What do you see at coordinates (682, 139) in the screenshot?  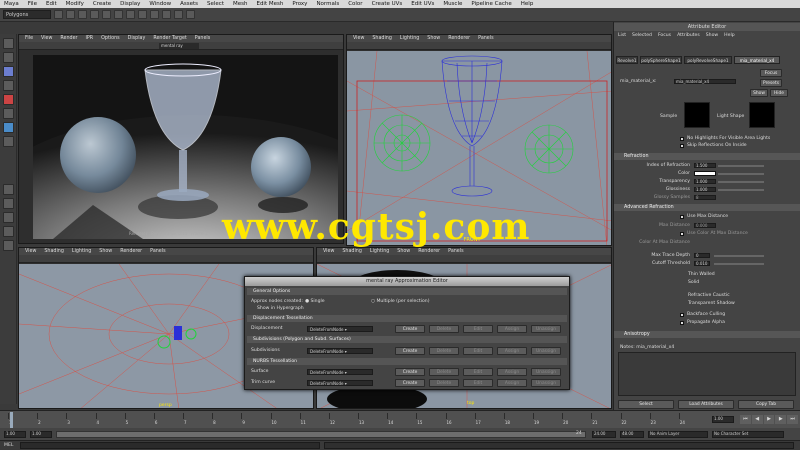 I see `no-highlights-checkbox` at bounding box center [682, 139].